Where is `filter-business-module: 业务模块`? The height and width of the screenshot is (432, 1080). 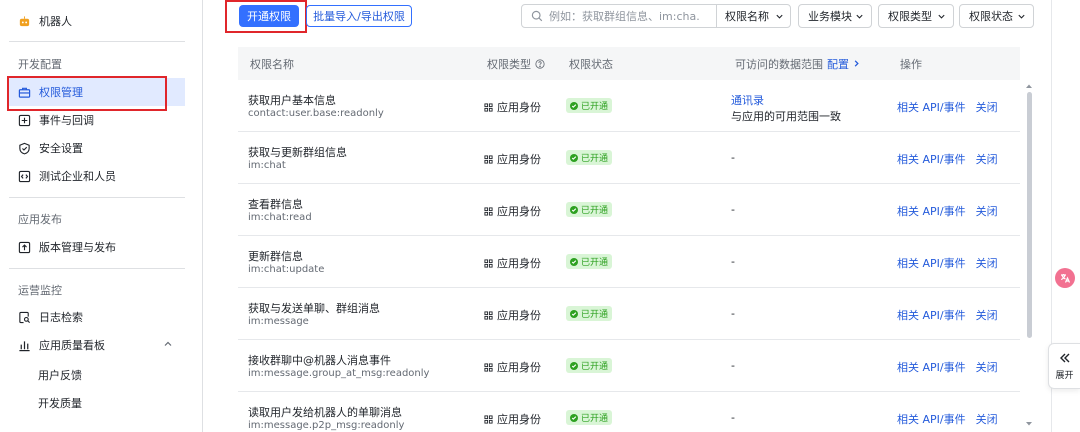 filter-business-module: 业务模块 is located at coordinates (835, 16).